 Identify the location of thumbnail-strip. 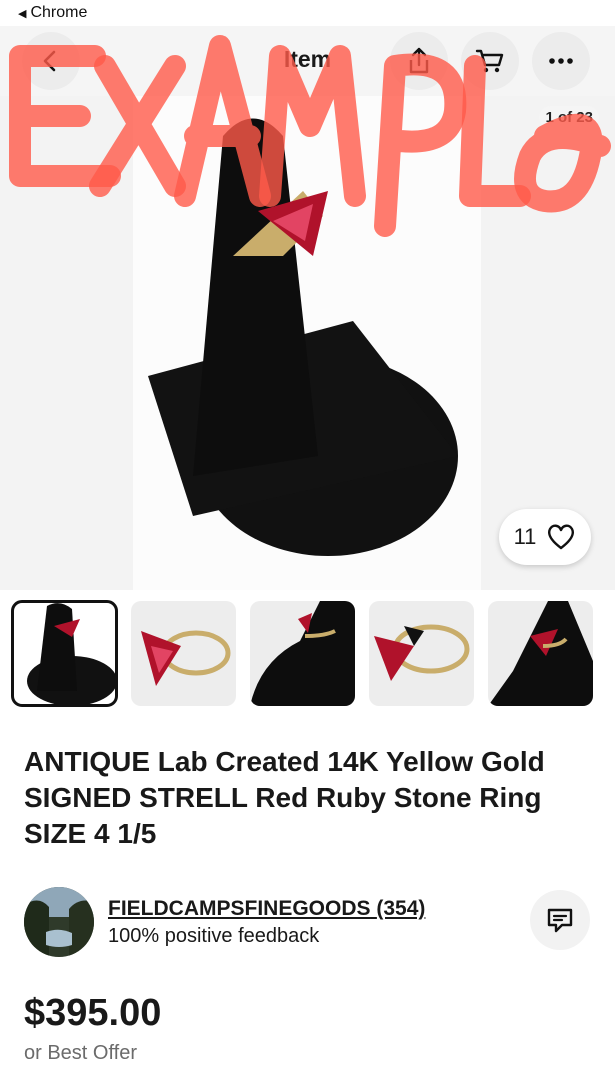
(306, 654).